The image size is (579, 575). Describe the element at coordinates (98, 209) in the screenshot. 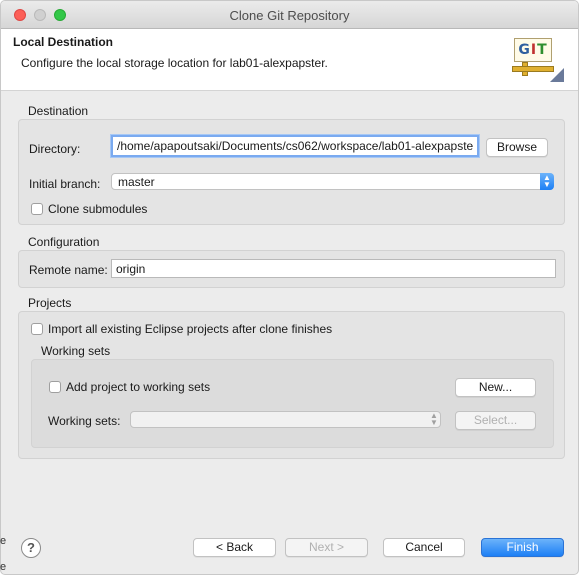

I see `clone-submodules-label: Clone submodules` at that location.